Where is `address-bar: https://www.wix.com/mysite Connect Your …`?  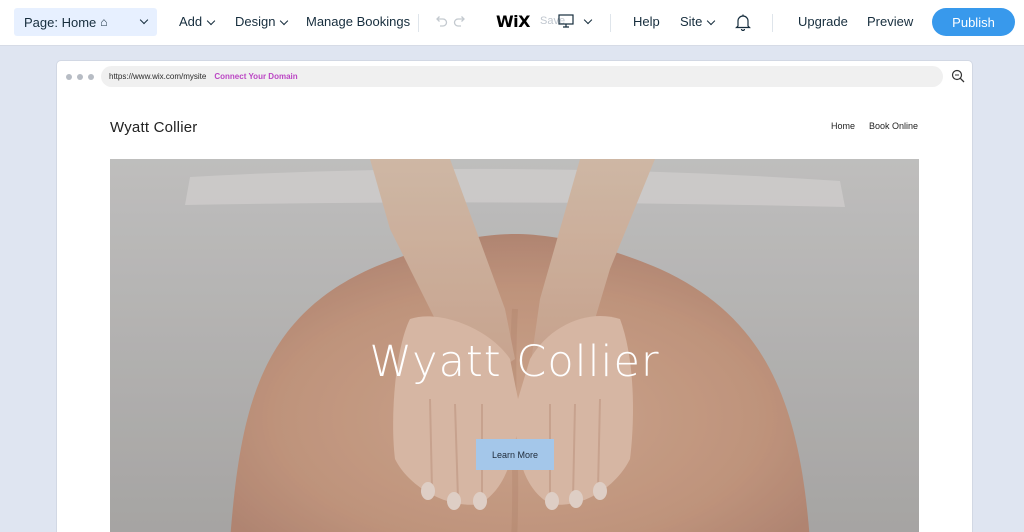 address-bar: https://www.wix.com/mysite Connect Your … is located at coordinates (522, 76).